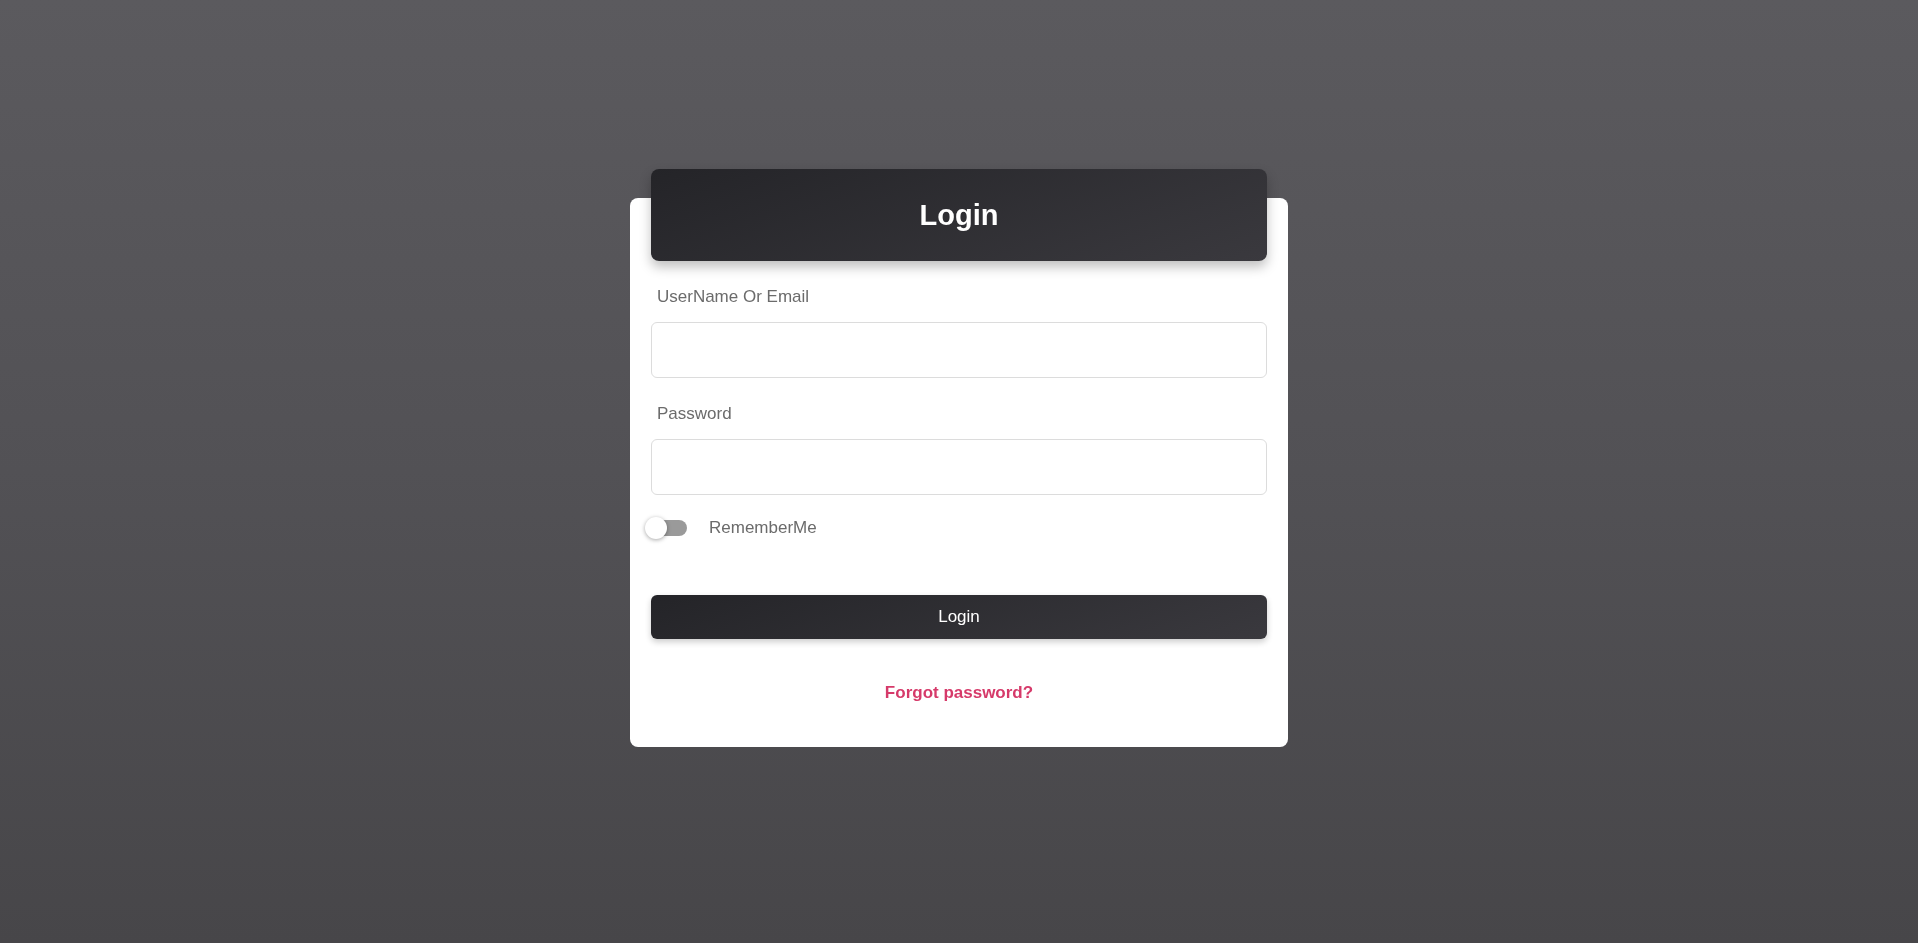 The height and width of the screenshot is (943, 1918). Describe the element at coordinates (959, 350) in the screenshot. I see `username-field` at that location.